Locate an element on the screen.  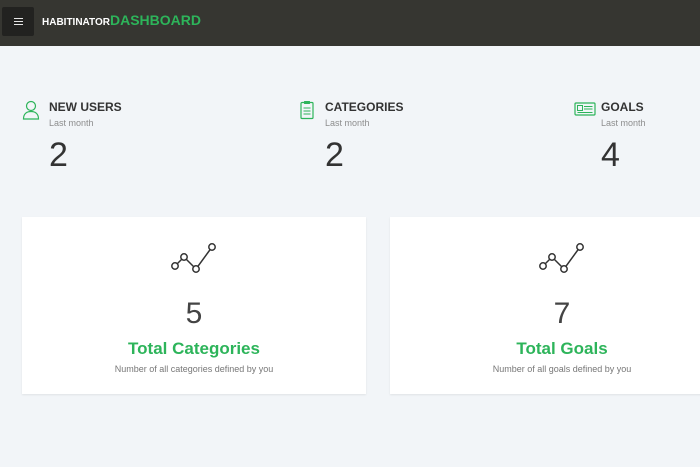
card-value: 5 is located at coordinates (194, 313).